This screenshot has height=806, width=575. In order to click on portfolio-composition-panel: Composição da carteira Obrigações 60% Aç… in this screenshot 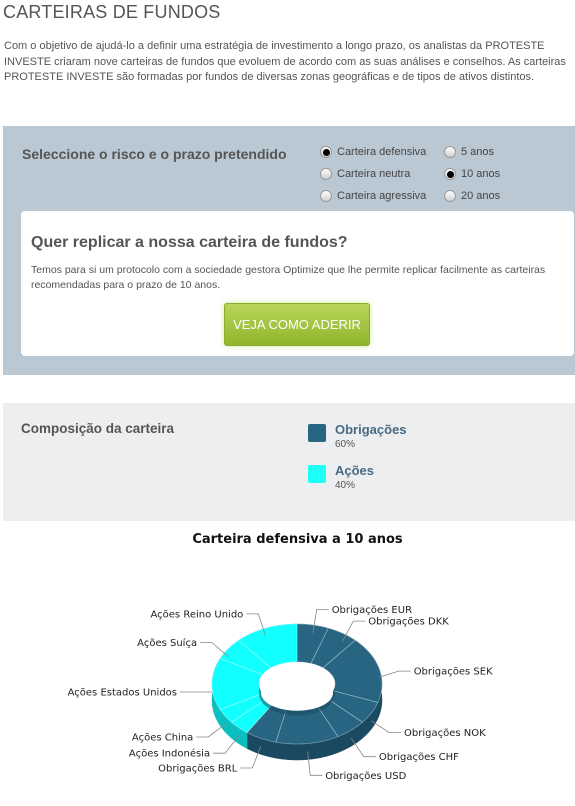, I will do `click(289, 462)`.